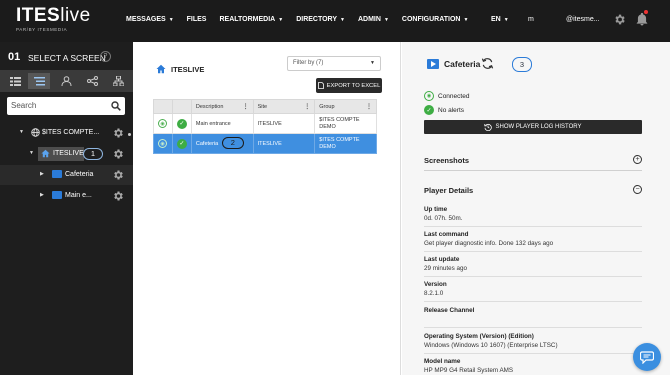 The height and width of the screenshot is (375, 670). I want to click on globe-icon, so click(35, 132).